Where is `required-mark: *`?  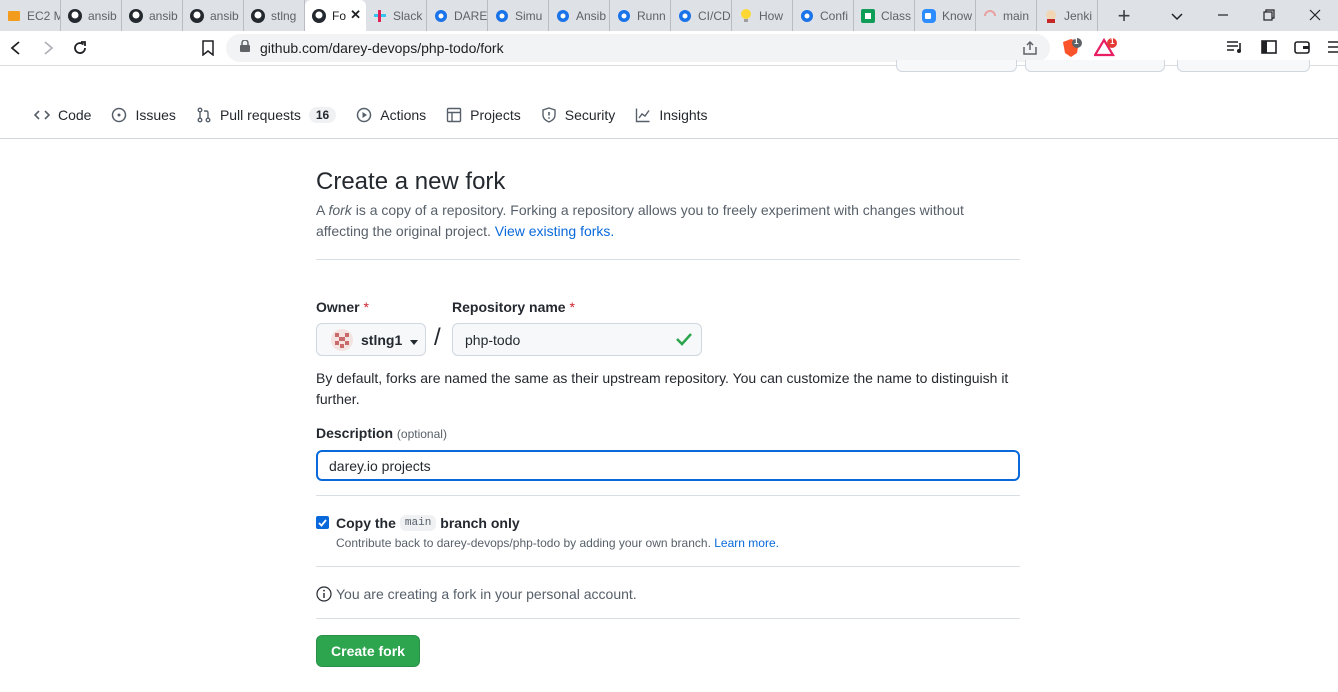
required-mark: * is located at coordinates (366, 307).